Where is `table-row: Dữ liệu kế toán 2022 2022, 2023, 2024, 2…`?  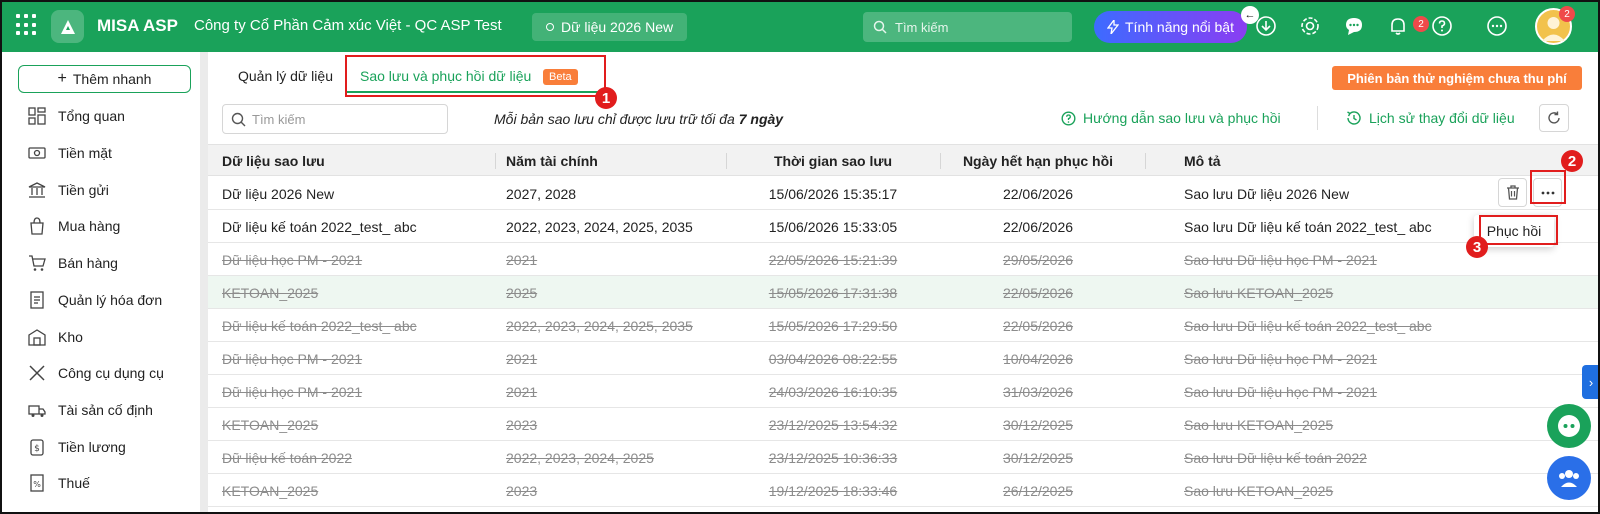
table-row: Dữ liệu kế toán 2022 2022, 2023, 2024, 2… is located at coordinates (904, 457).